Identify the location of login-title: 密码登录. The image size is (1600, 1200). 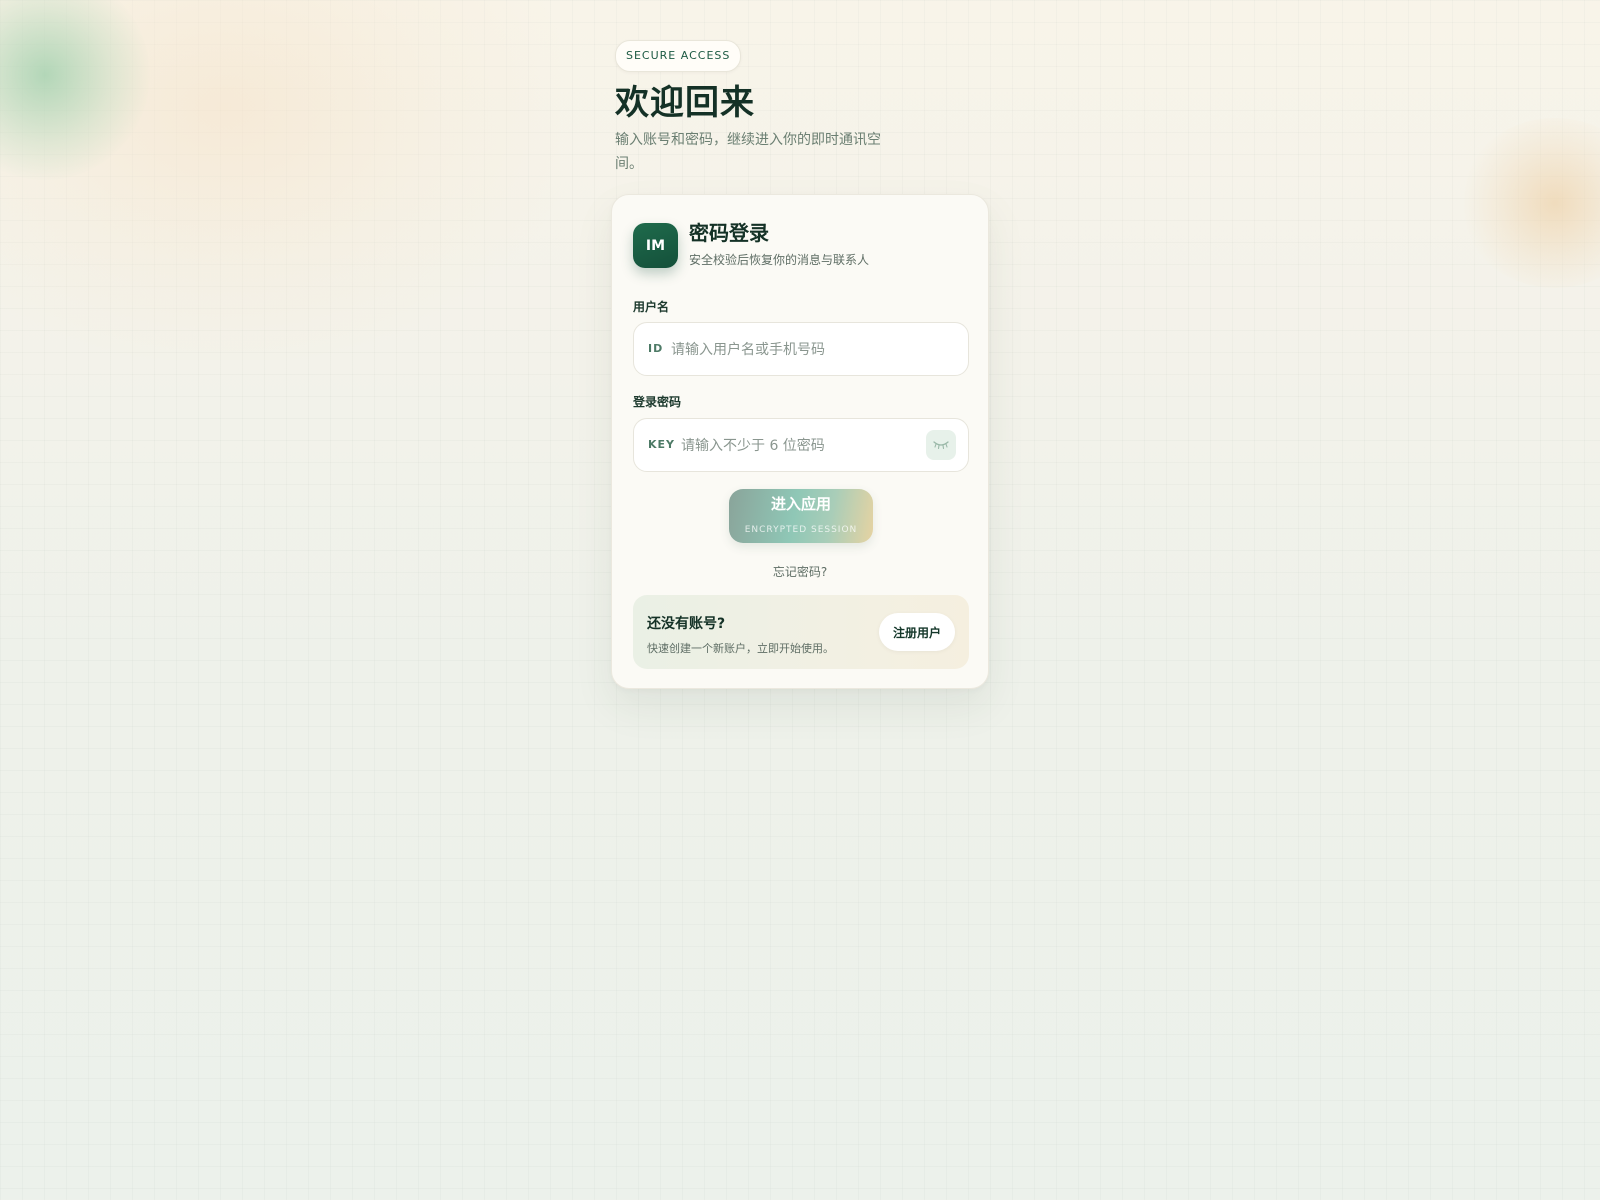
(729, 233).